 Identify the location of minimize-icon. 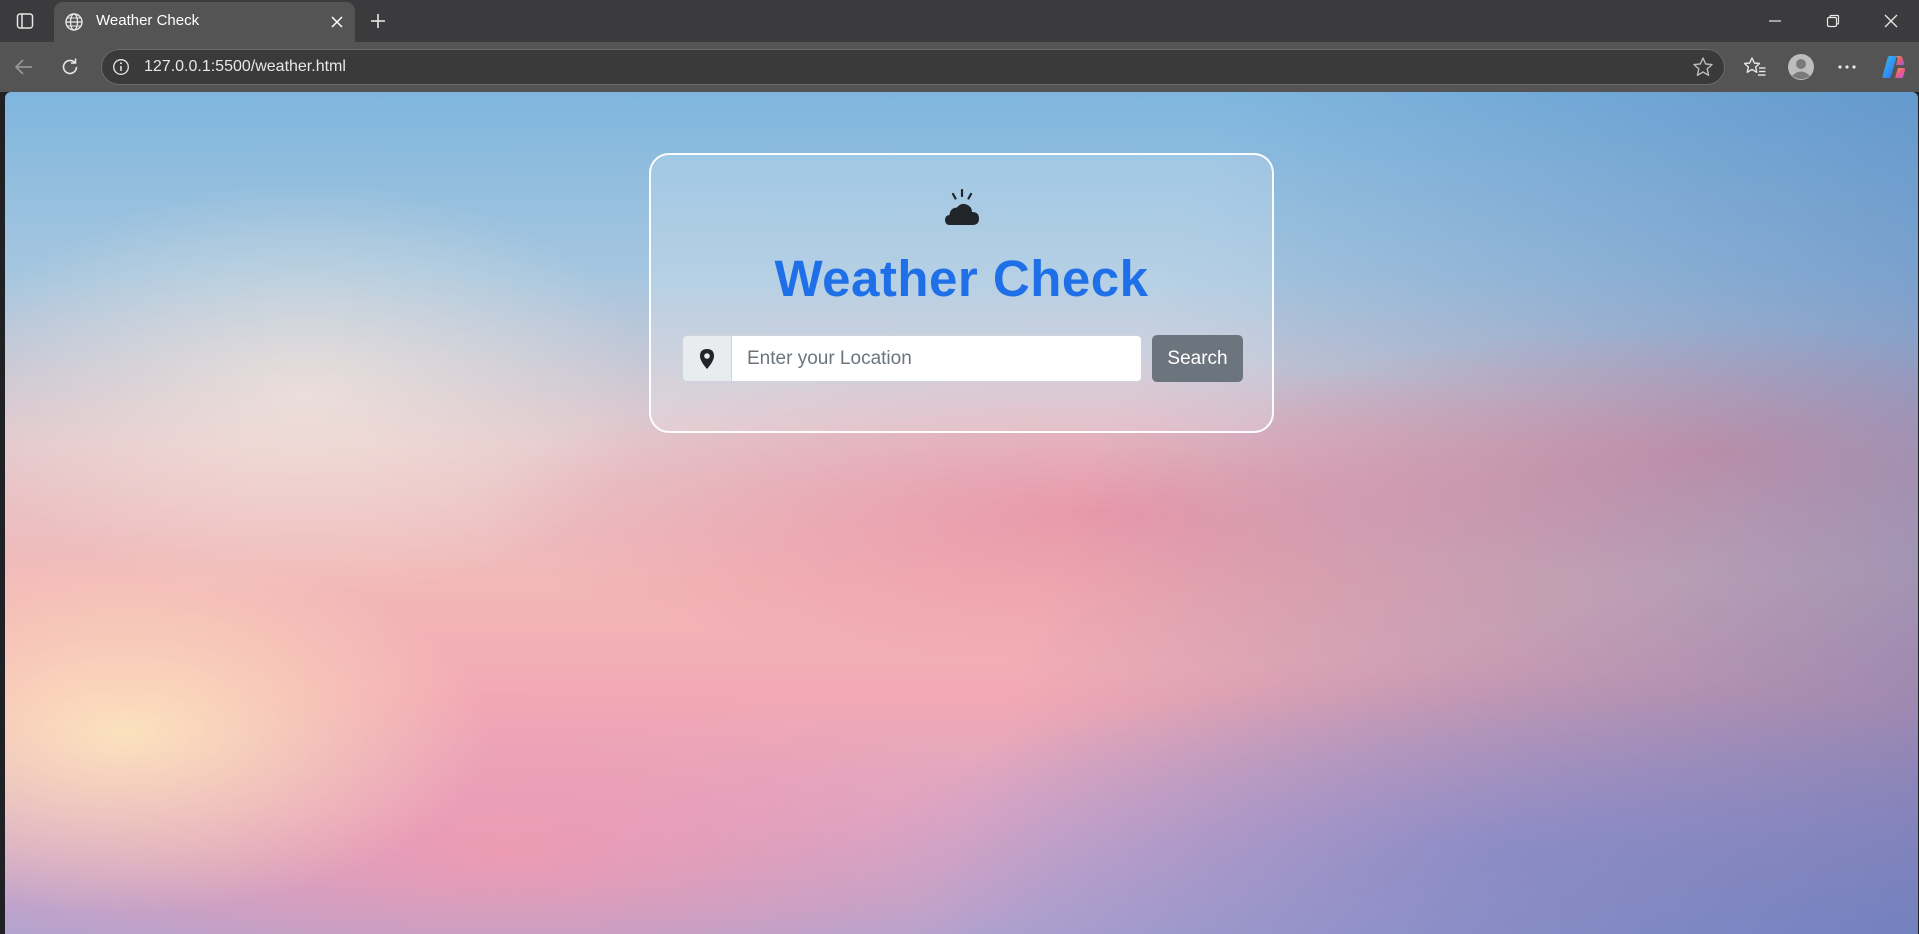
(1775, 21).